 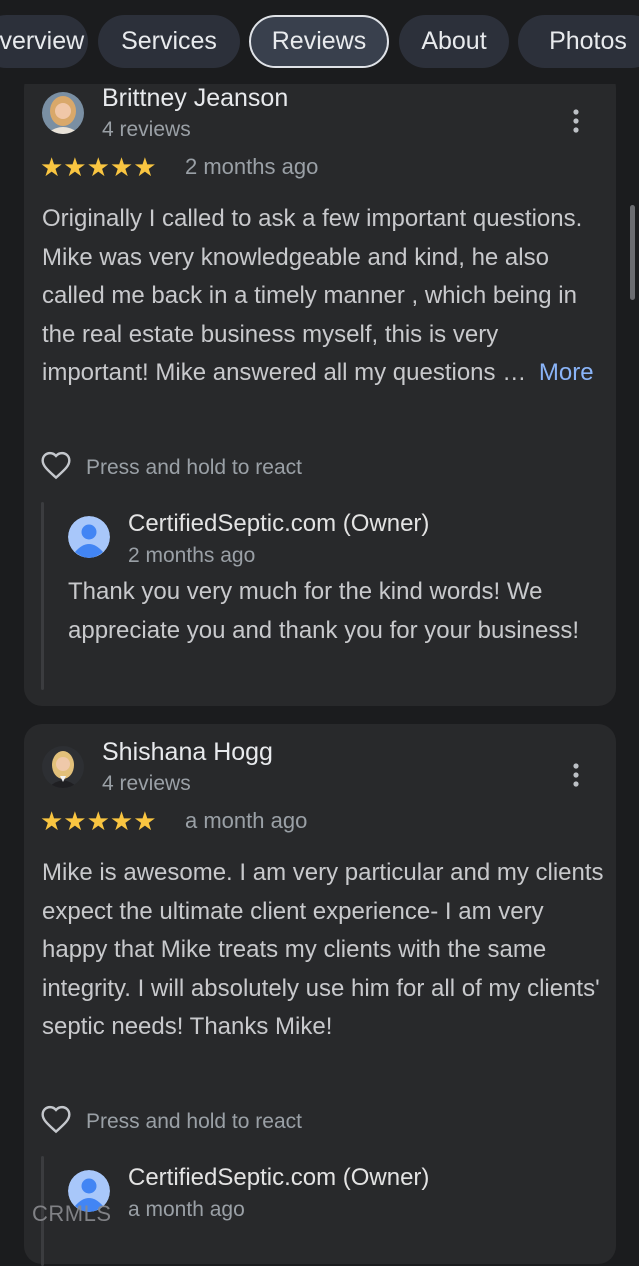 What do you see at coordinates (566, 372) in the screenshot?
I see `more-link: More` at bounding box center [566, 372].